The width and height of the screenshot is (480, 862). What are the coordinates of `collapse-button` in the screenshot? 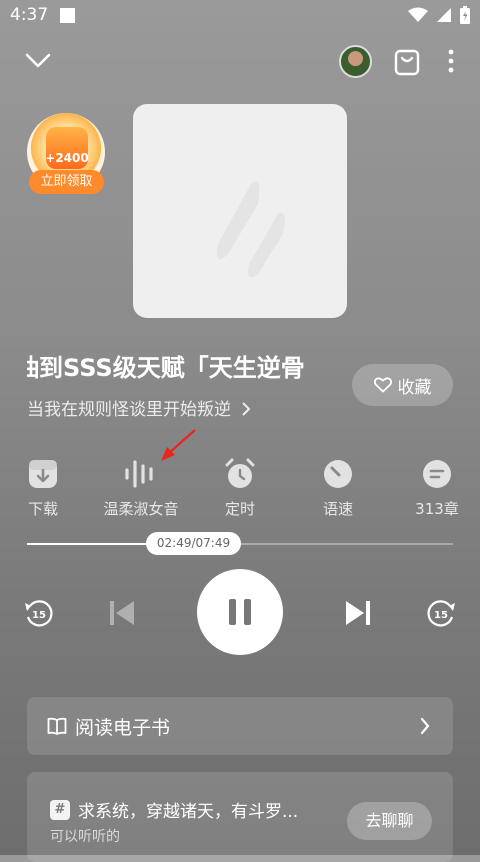 It's located at (38, 61).